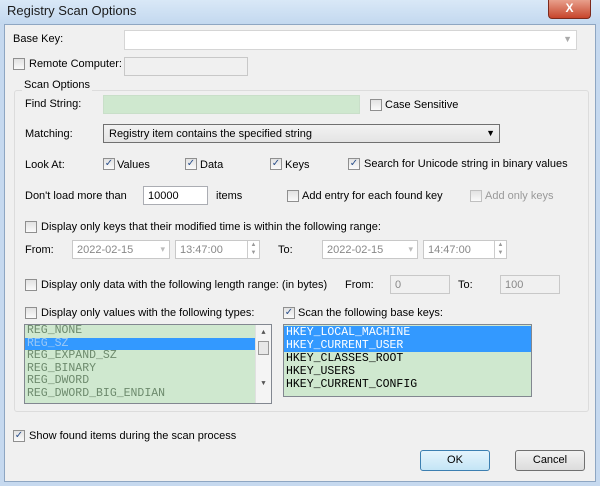 The image size is (600, 486). What do you see at coordinates (476, 196) in the screenshot?
I see `add-only-keys-checkbox` at bounding box center [476, 196].